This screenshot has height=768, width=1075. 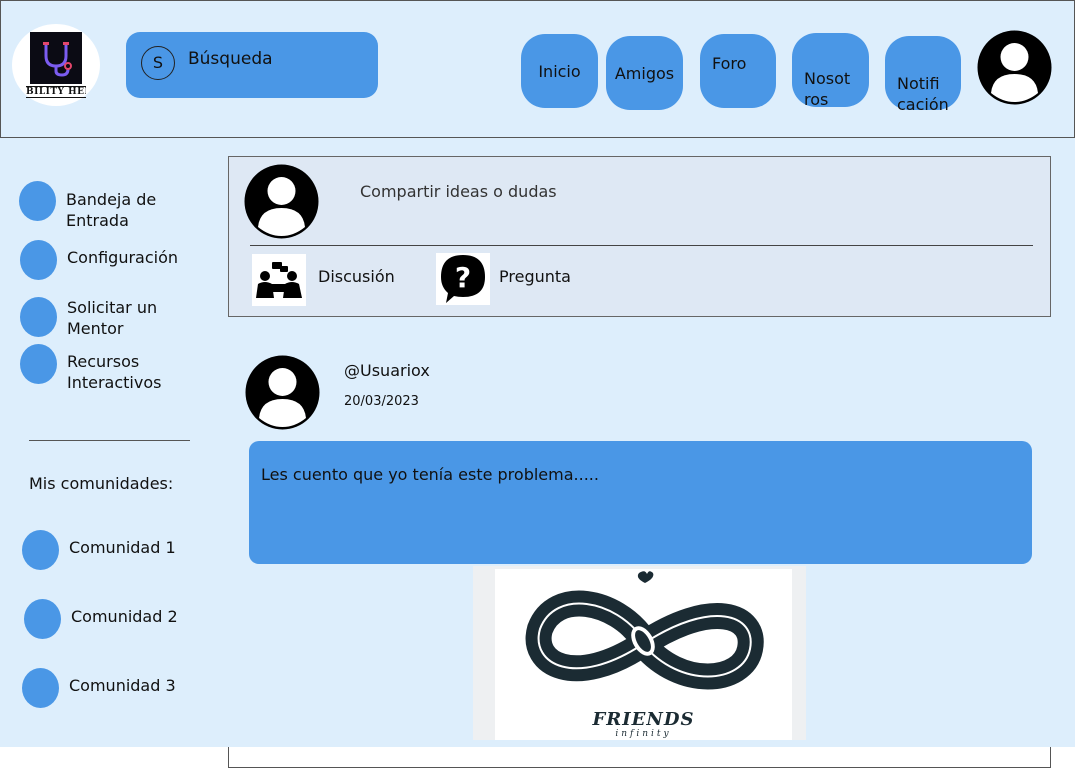 I want to click on nav-nosotros-button: Nosot ros, so click(x=830, y=71).